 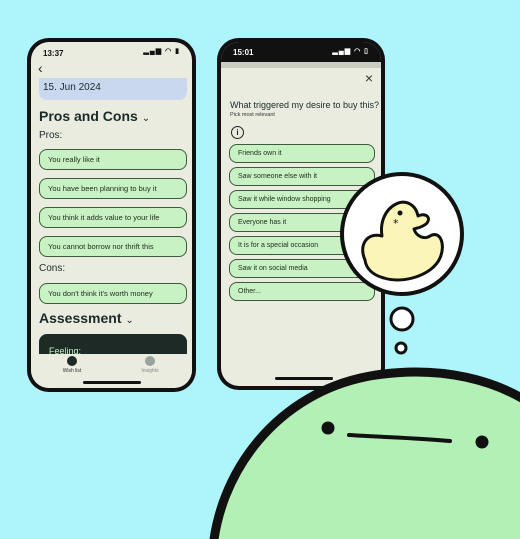 What do you see at coordinates (401, 348) in the screenshot?
I see `thought-dot-small` at bounding box center [401, 348].